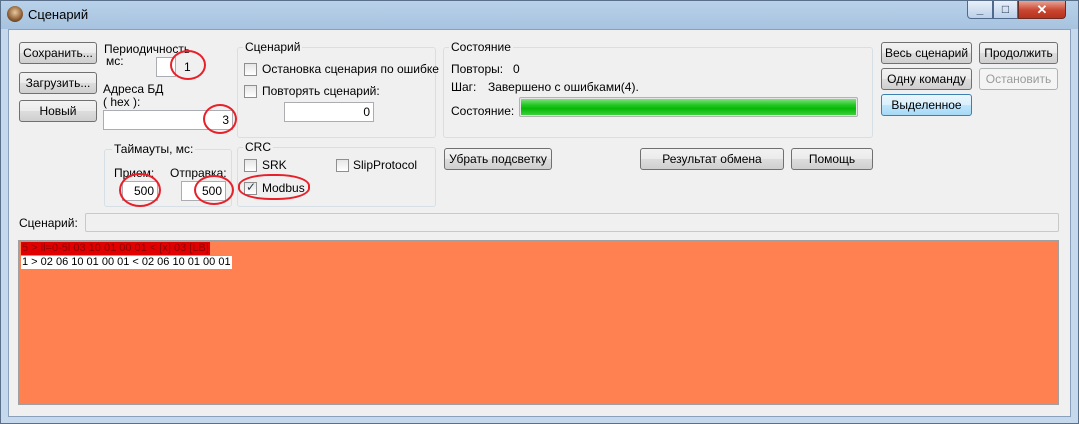  I want to click on scenario-label: Сценарий:, so click(48, 223).